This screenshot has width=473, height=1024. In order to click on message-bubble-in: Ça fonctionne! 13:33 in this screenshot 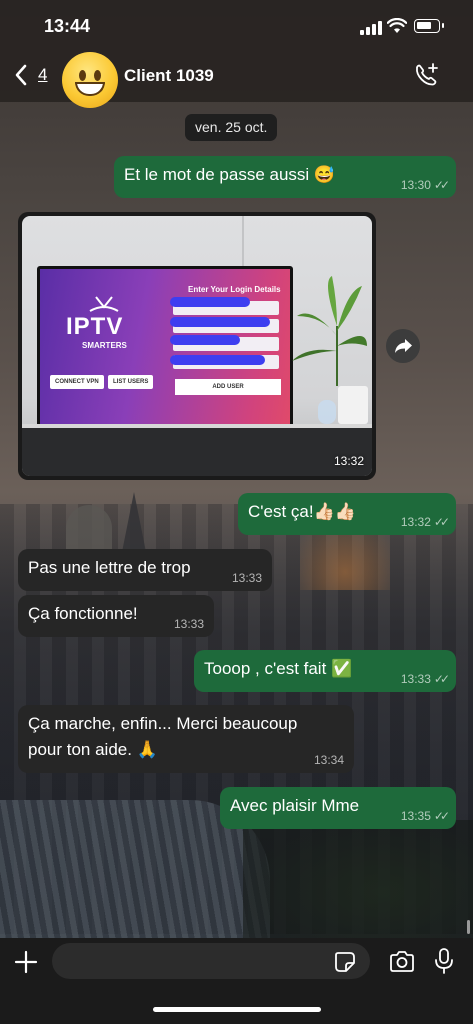, I will do `click(116, 616)`.